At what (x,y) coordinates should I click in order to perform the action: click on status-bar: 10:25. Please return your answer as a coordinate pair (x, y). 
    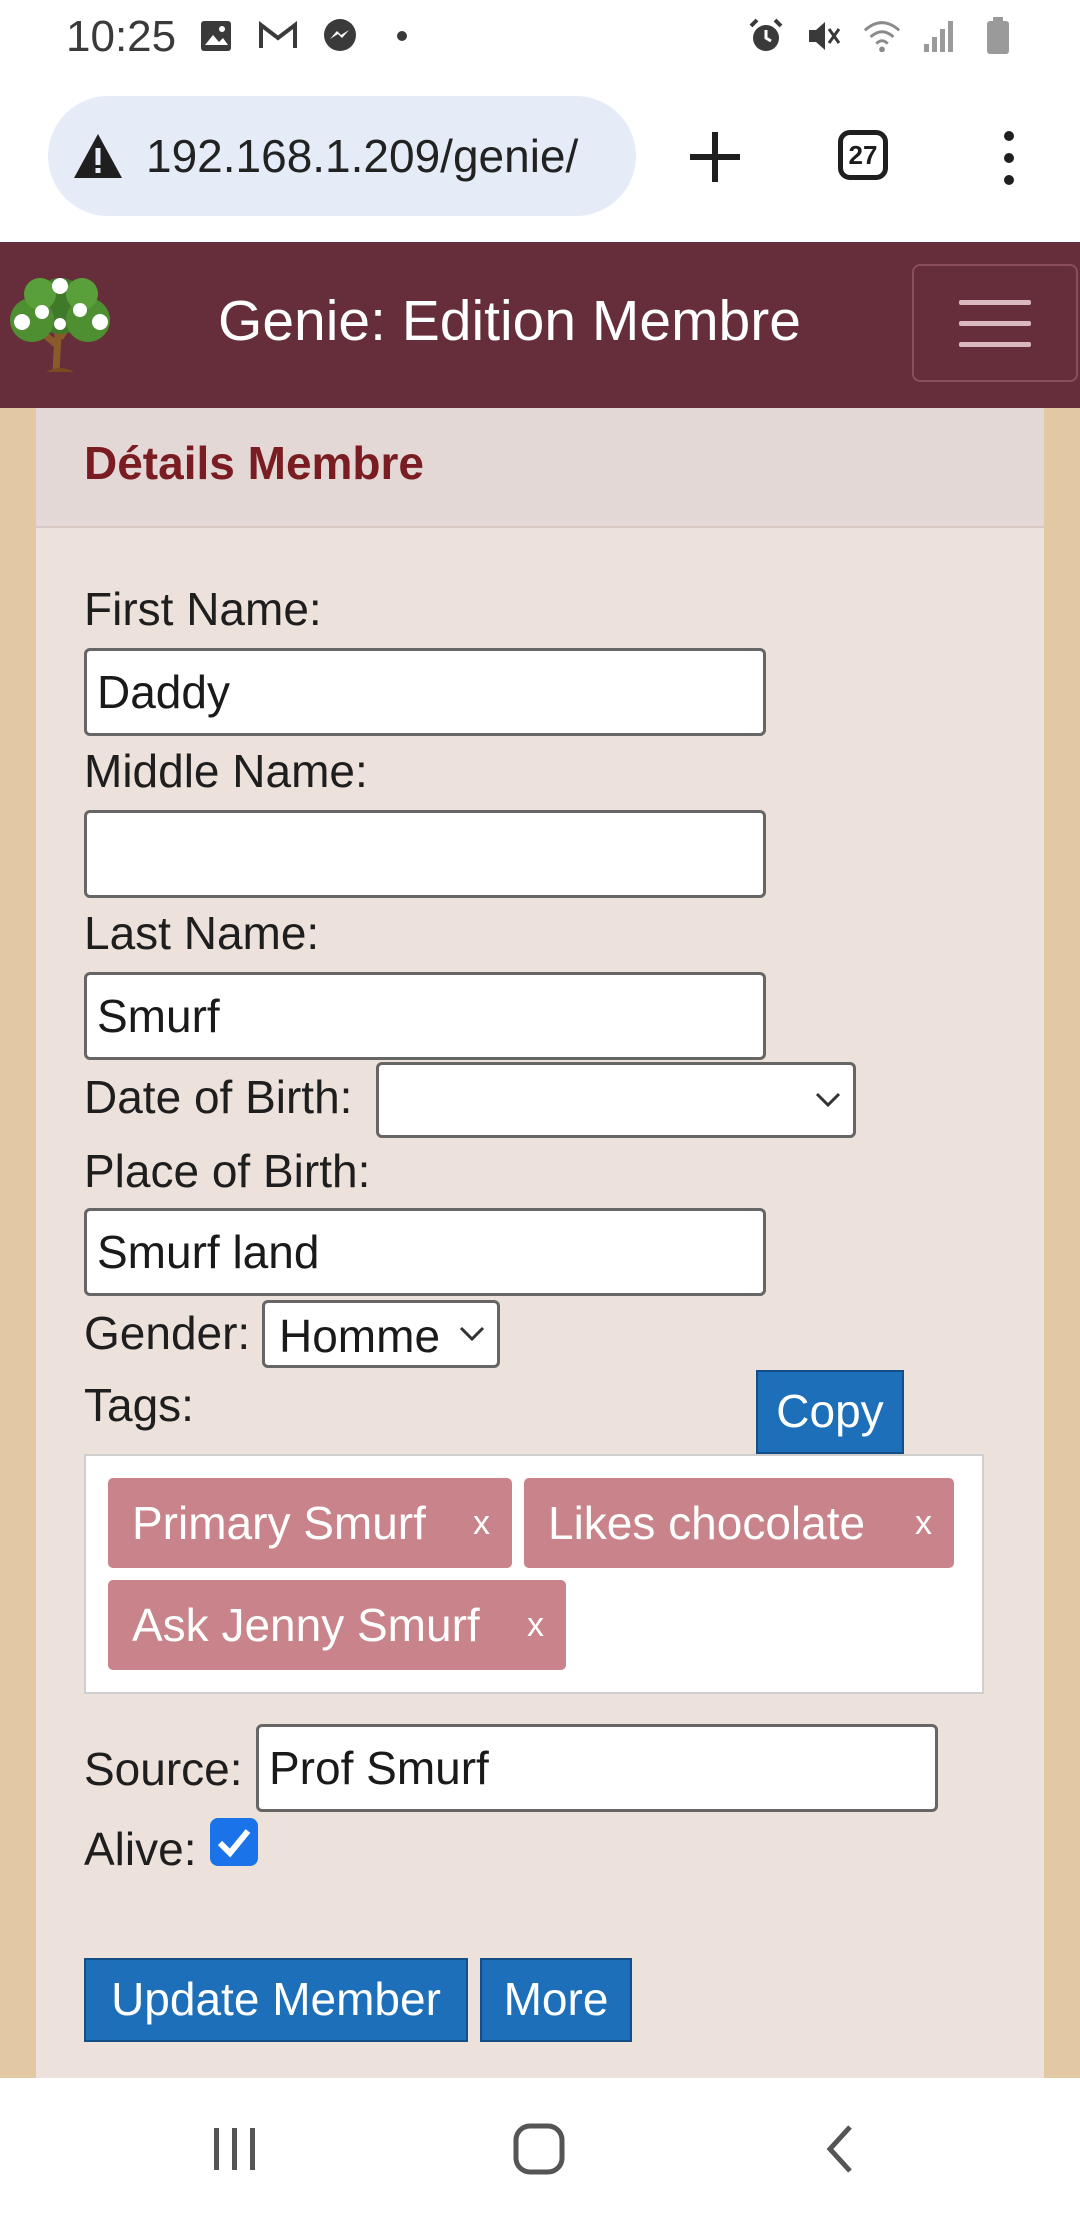
    Looking at the image, I should click on (540, 39).